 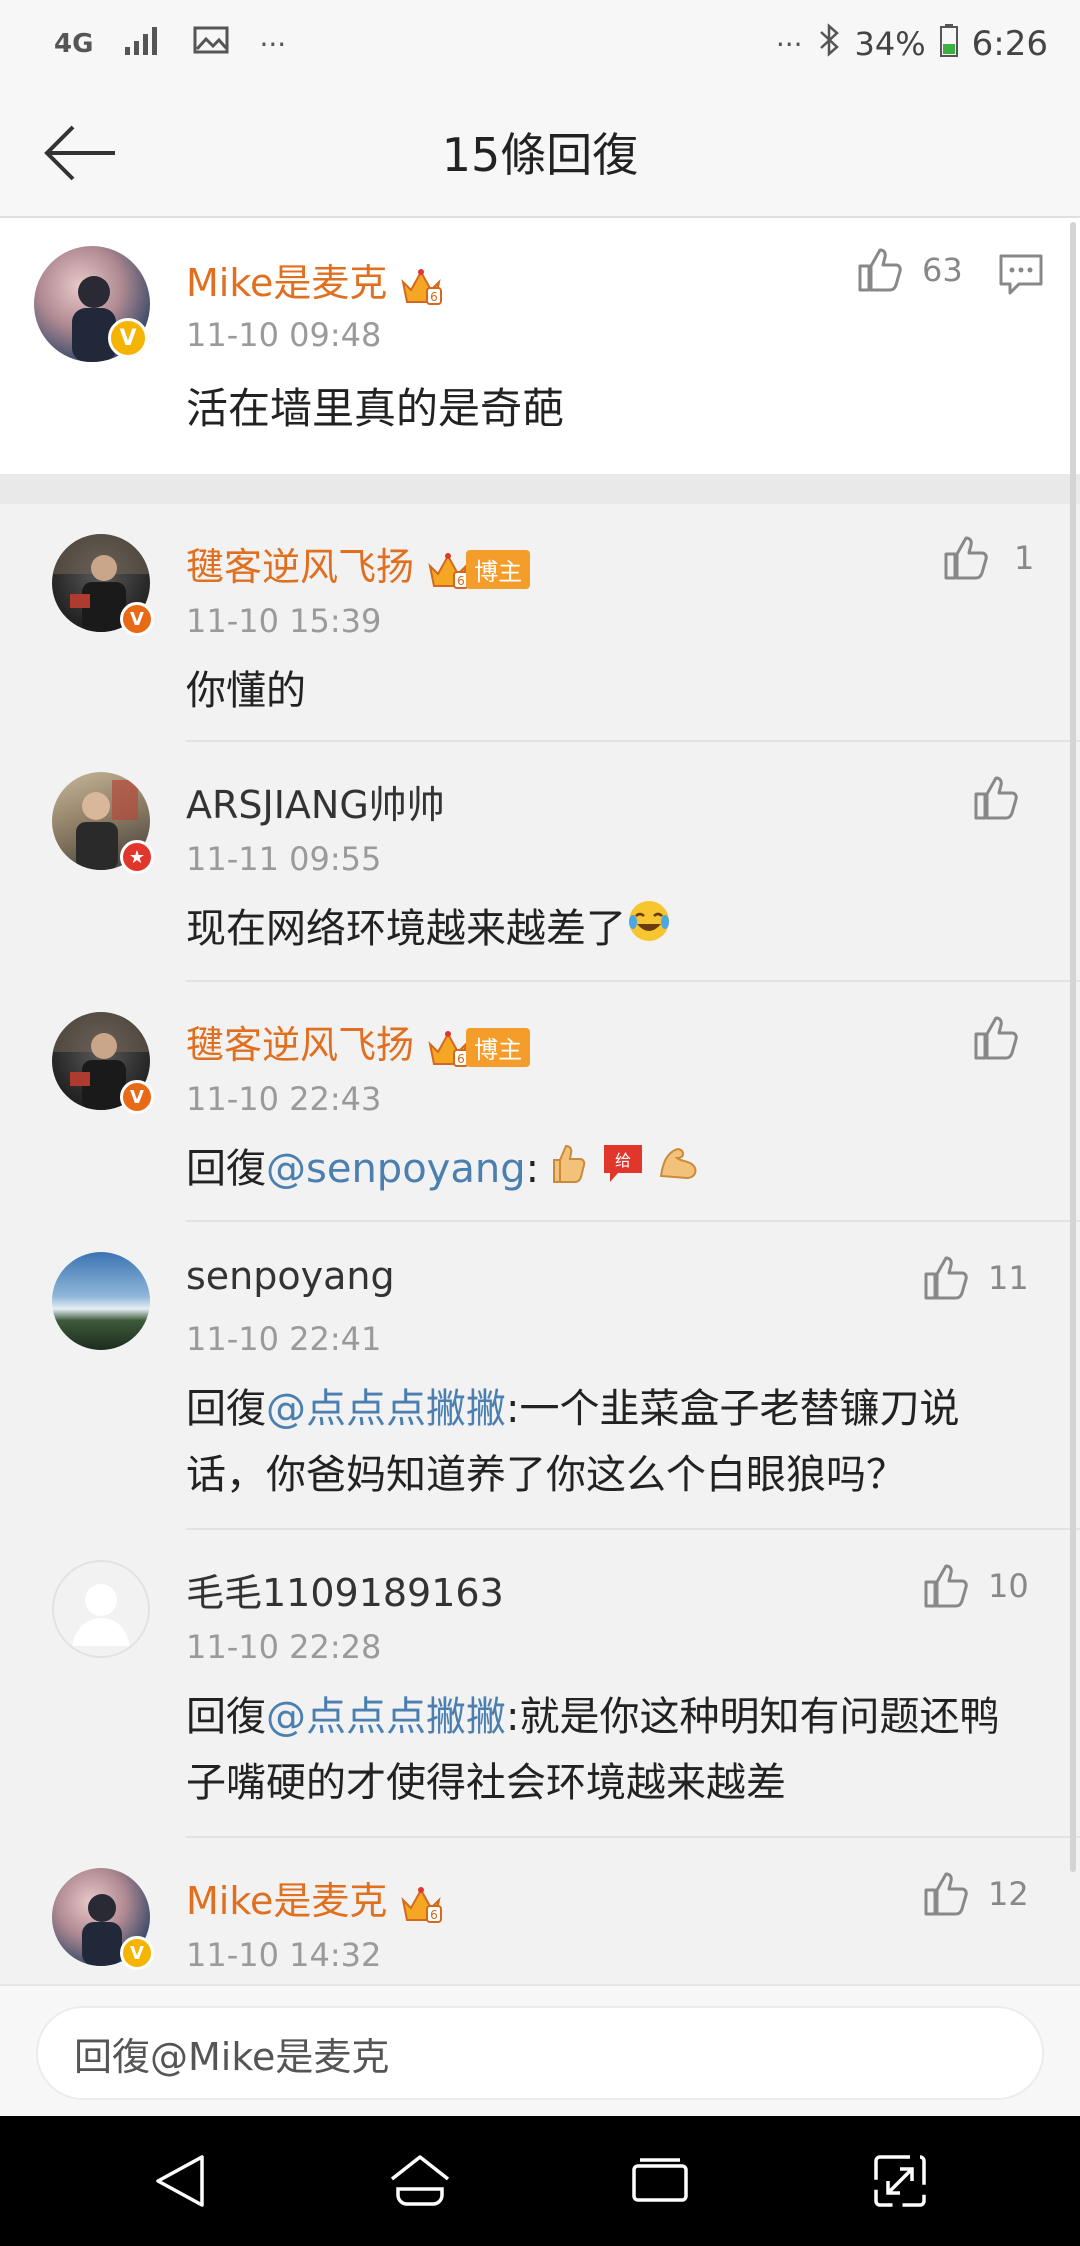 What do you see at coordinates (290, 1276) in the screenshot?
I see `reply-username: senpoyang` at bounding box center [290, 1276].